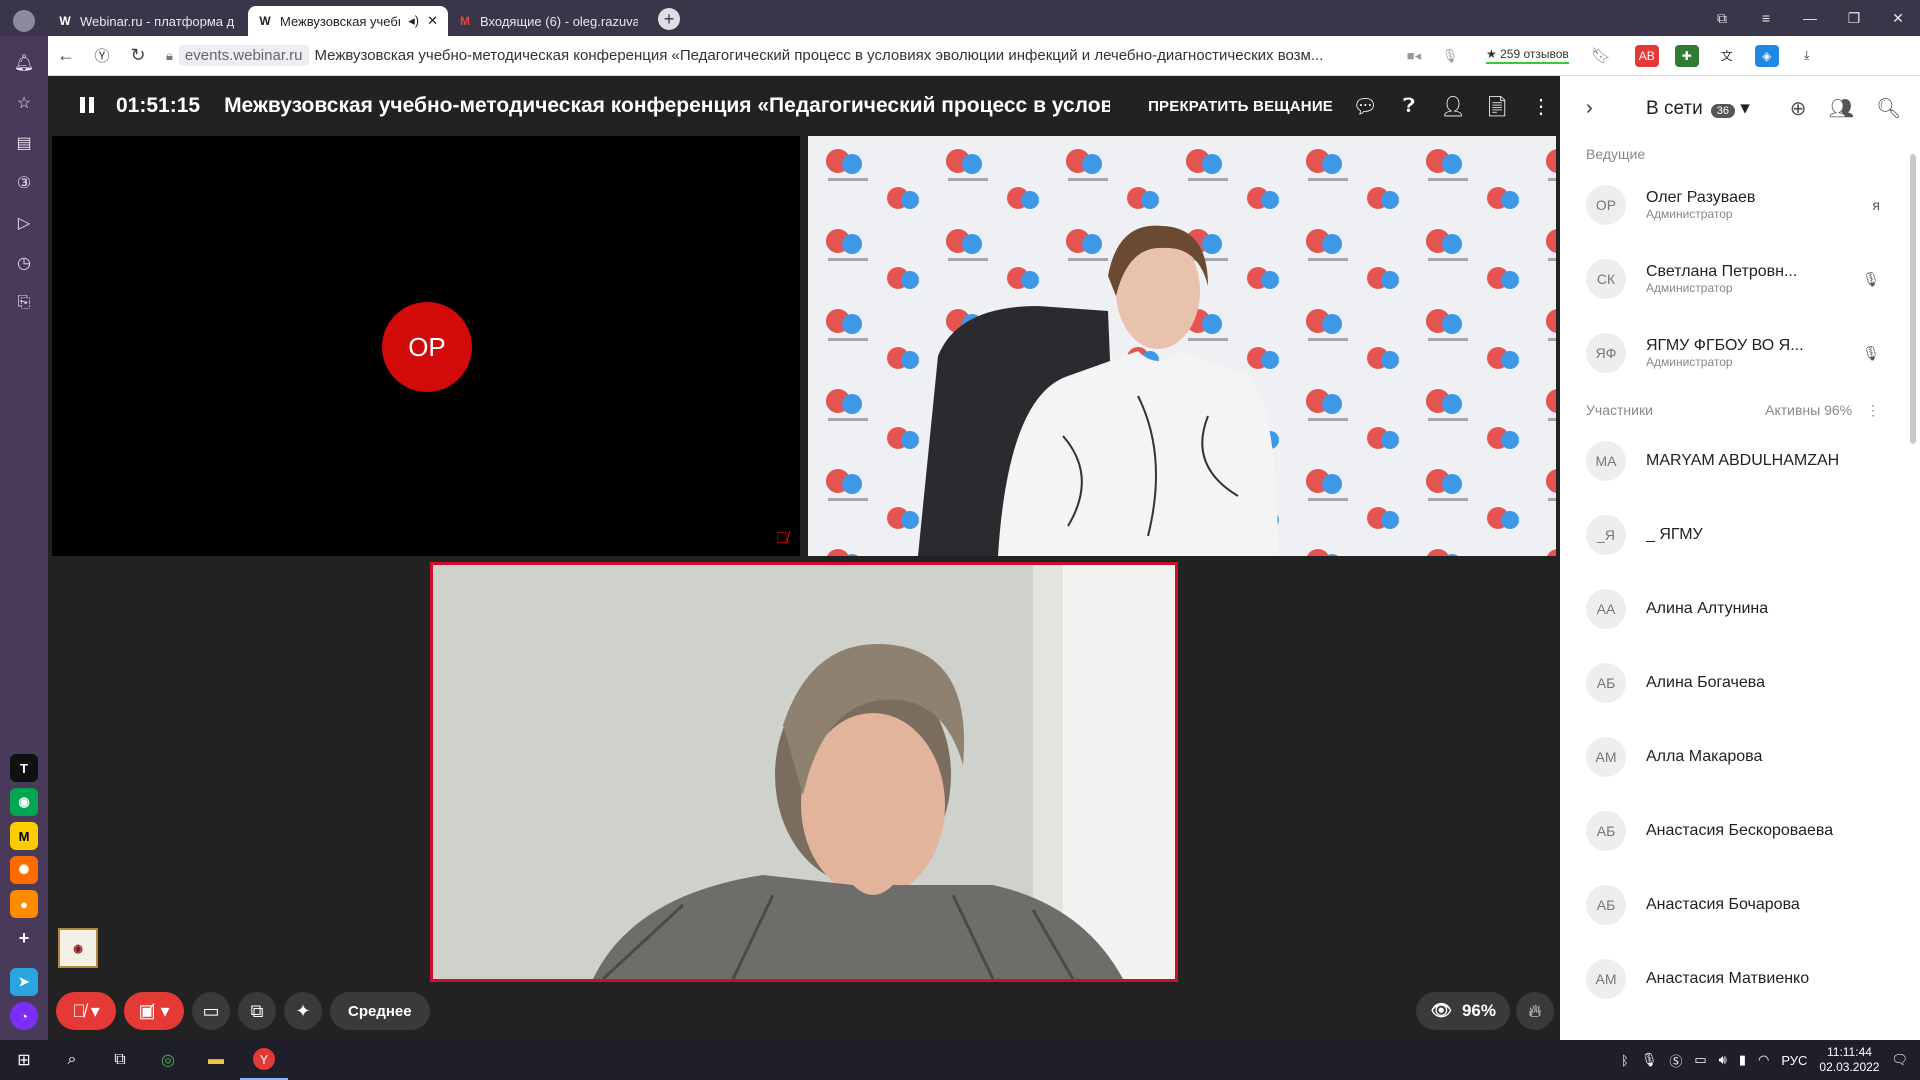 Image resolution: width=1920 pixels, height=1080 pixels. I want to click on camera-toggle-button: ▣̸ ▾, so click(154, 1011).